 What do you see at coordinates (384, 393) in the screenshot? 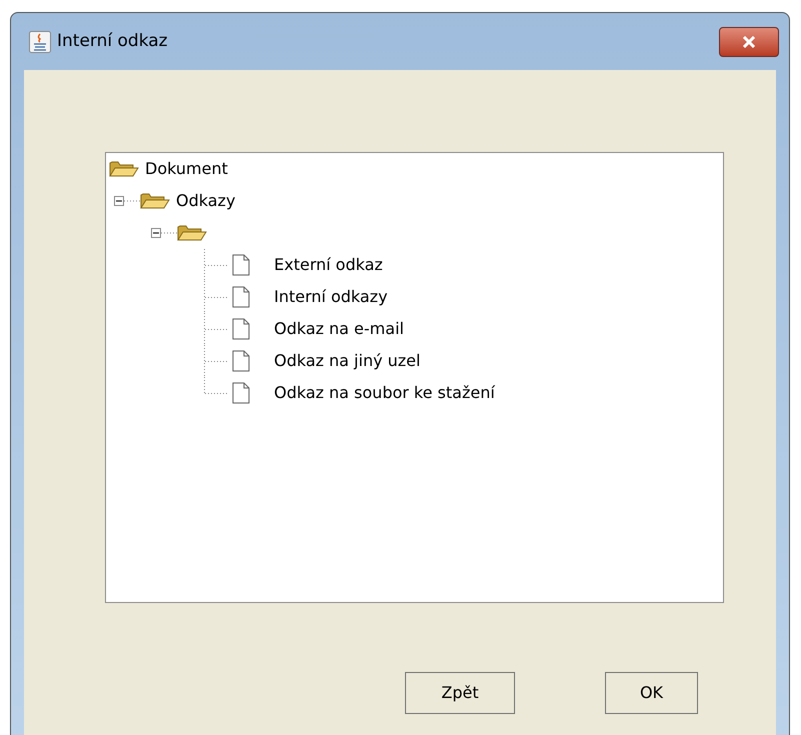
I see `tree-item: Odkaz na soubor ke stažení` at bounding box center [384, 393].